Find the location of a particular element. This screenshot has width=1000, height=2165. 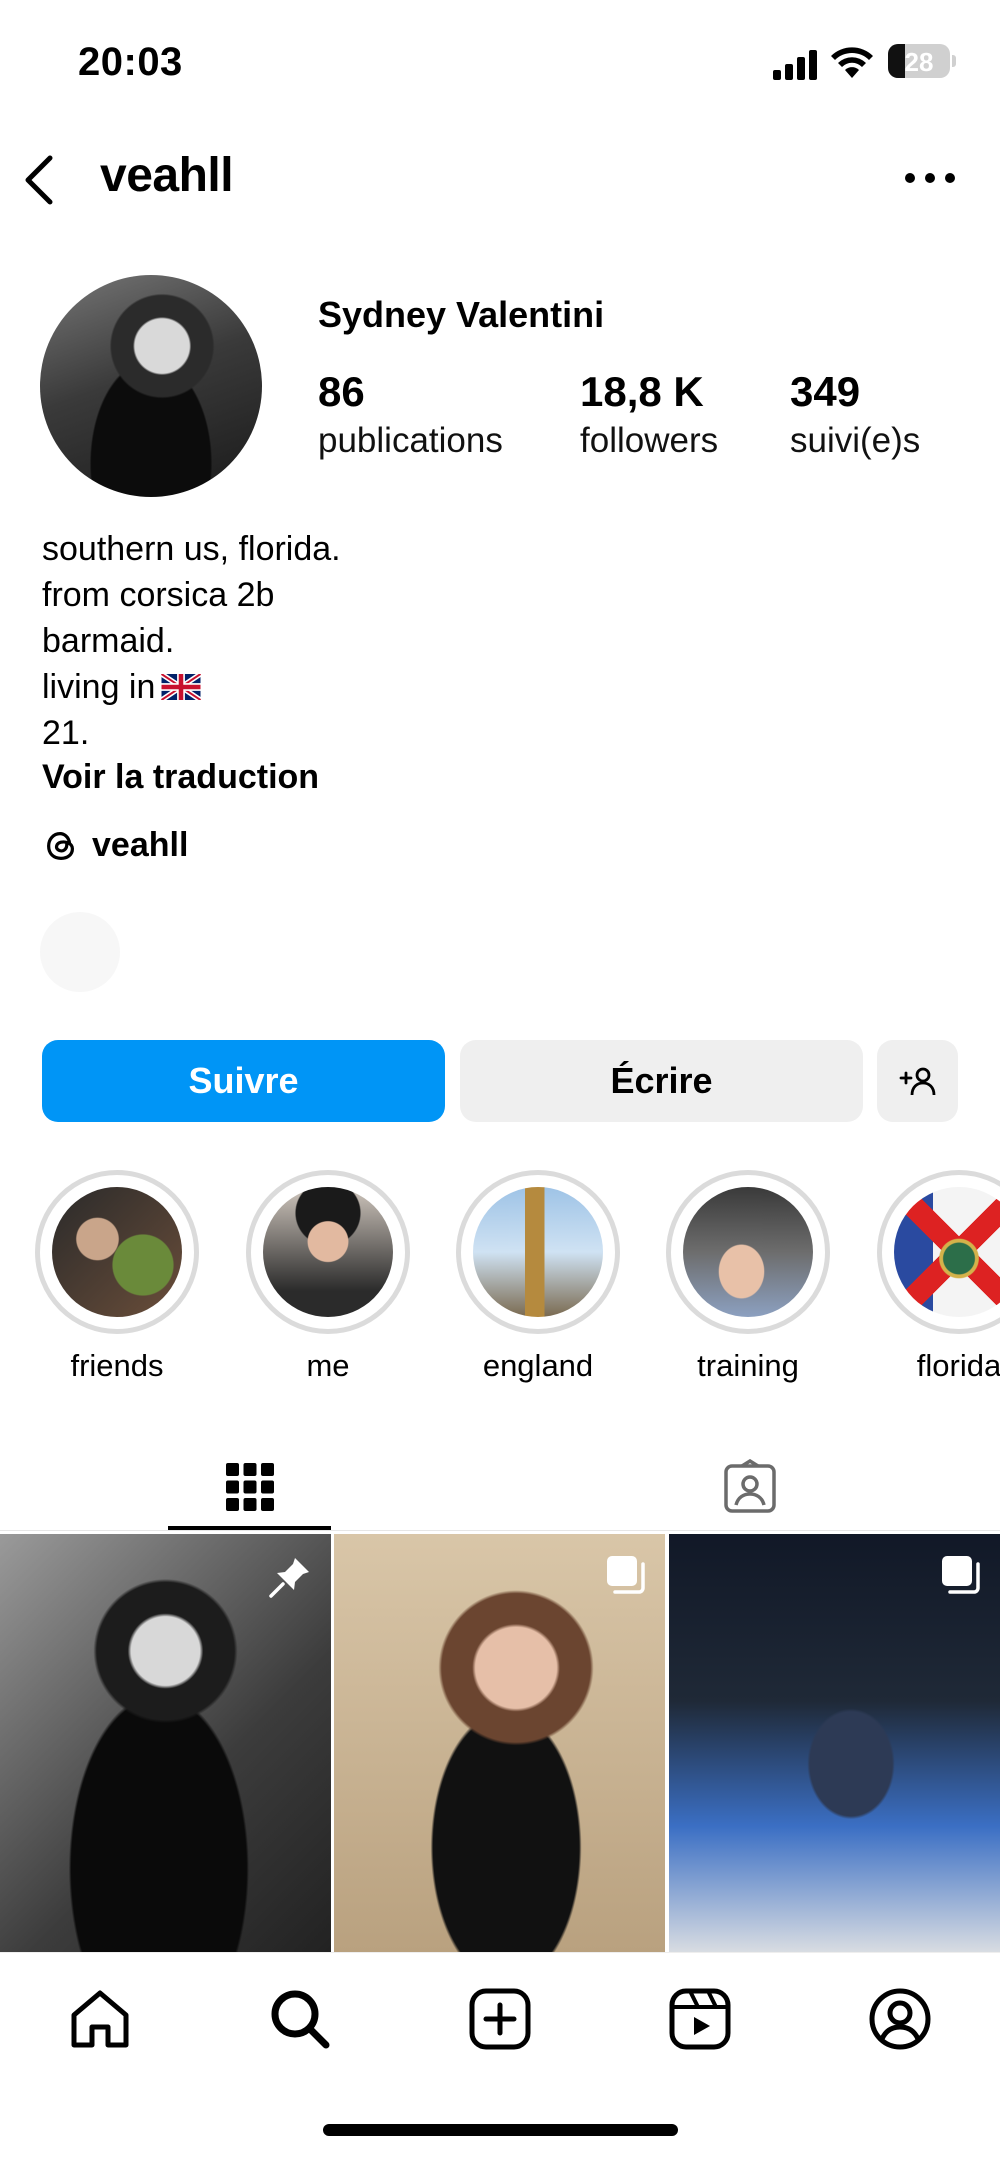

battery-indicator: 28 is located at coordinates (919, 61).